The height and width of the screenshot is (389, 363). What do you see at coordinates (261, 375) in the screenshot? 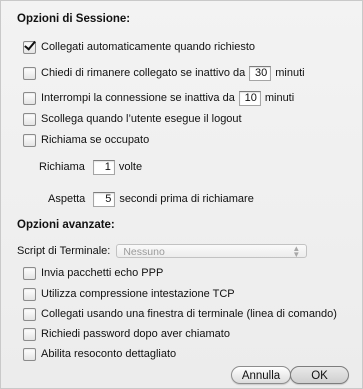
I see `cancel-button: Annulla` at bounding box center [261, 375].